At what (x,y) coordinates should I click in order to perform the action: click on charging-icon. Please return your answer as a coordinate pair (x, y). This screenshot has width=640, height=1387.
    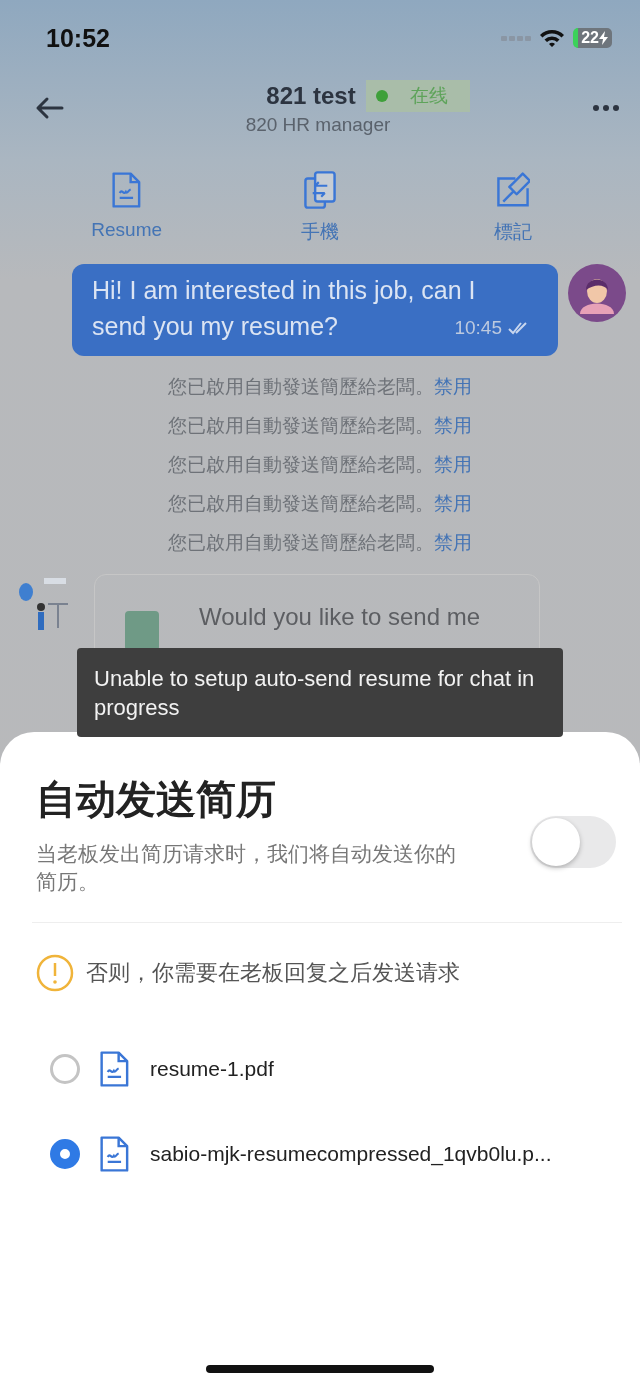
    Looking at the image, I should click on (603, 38).